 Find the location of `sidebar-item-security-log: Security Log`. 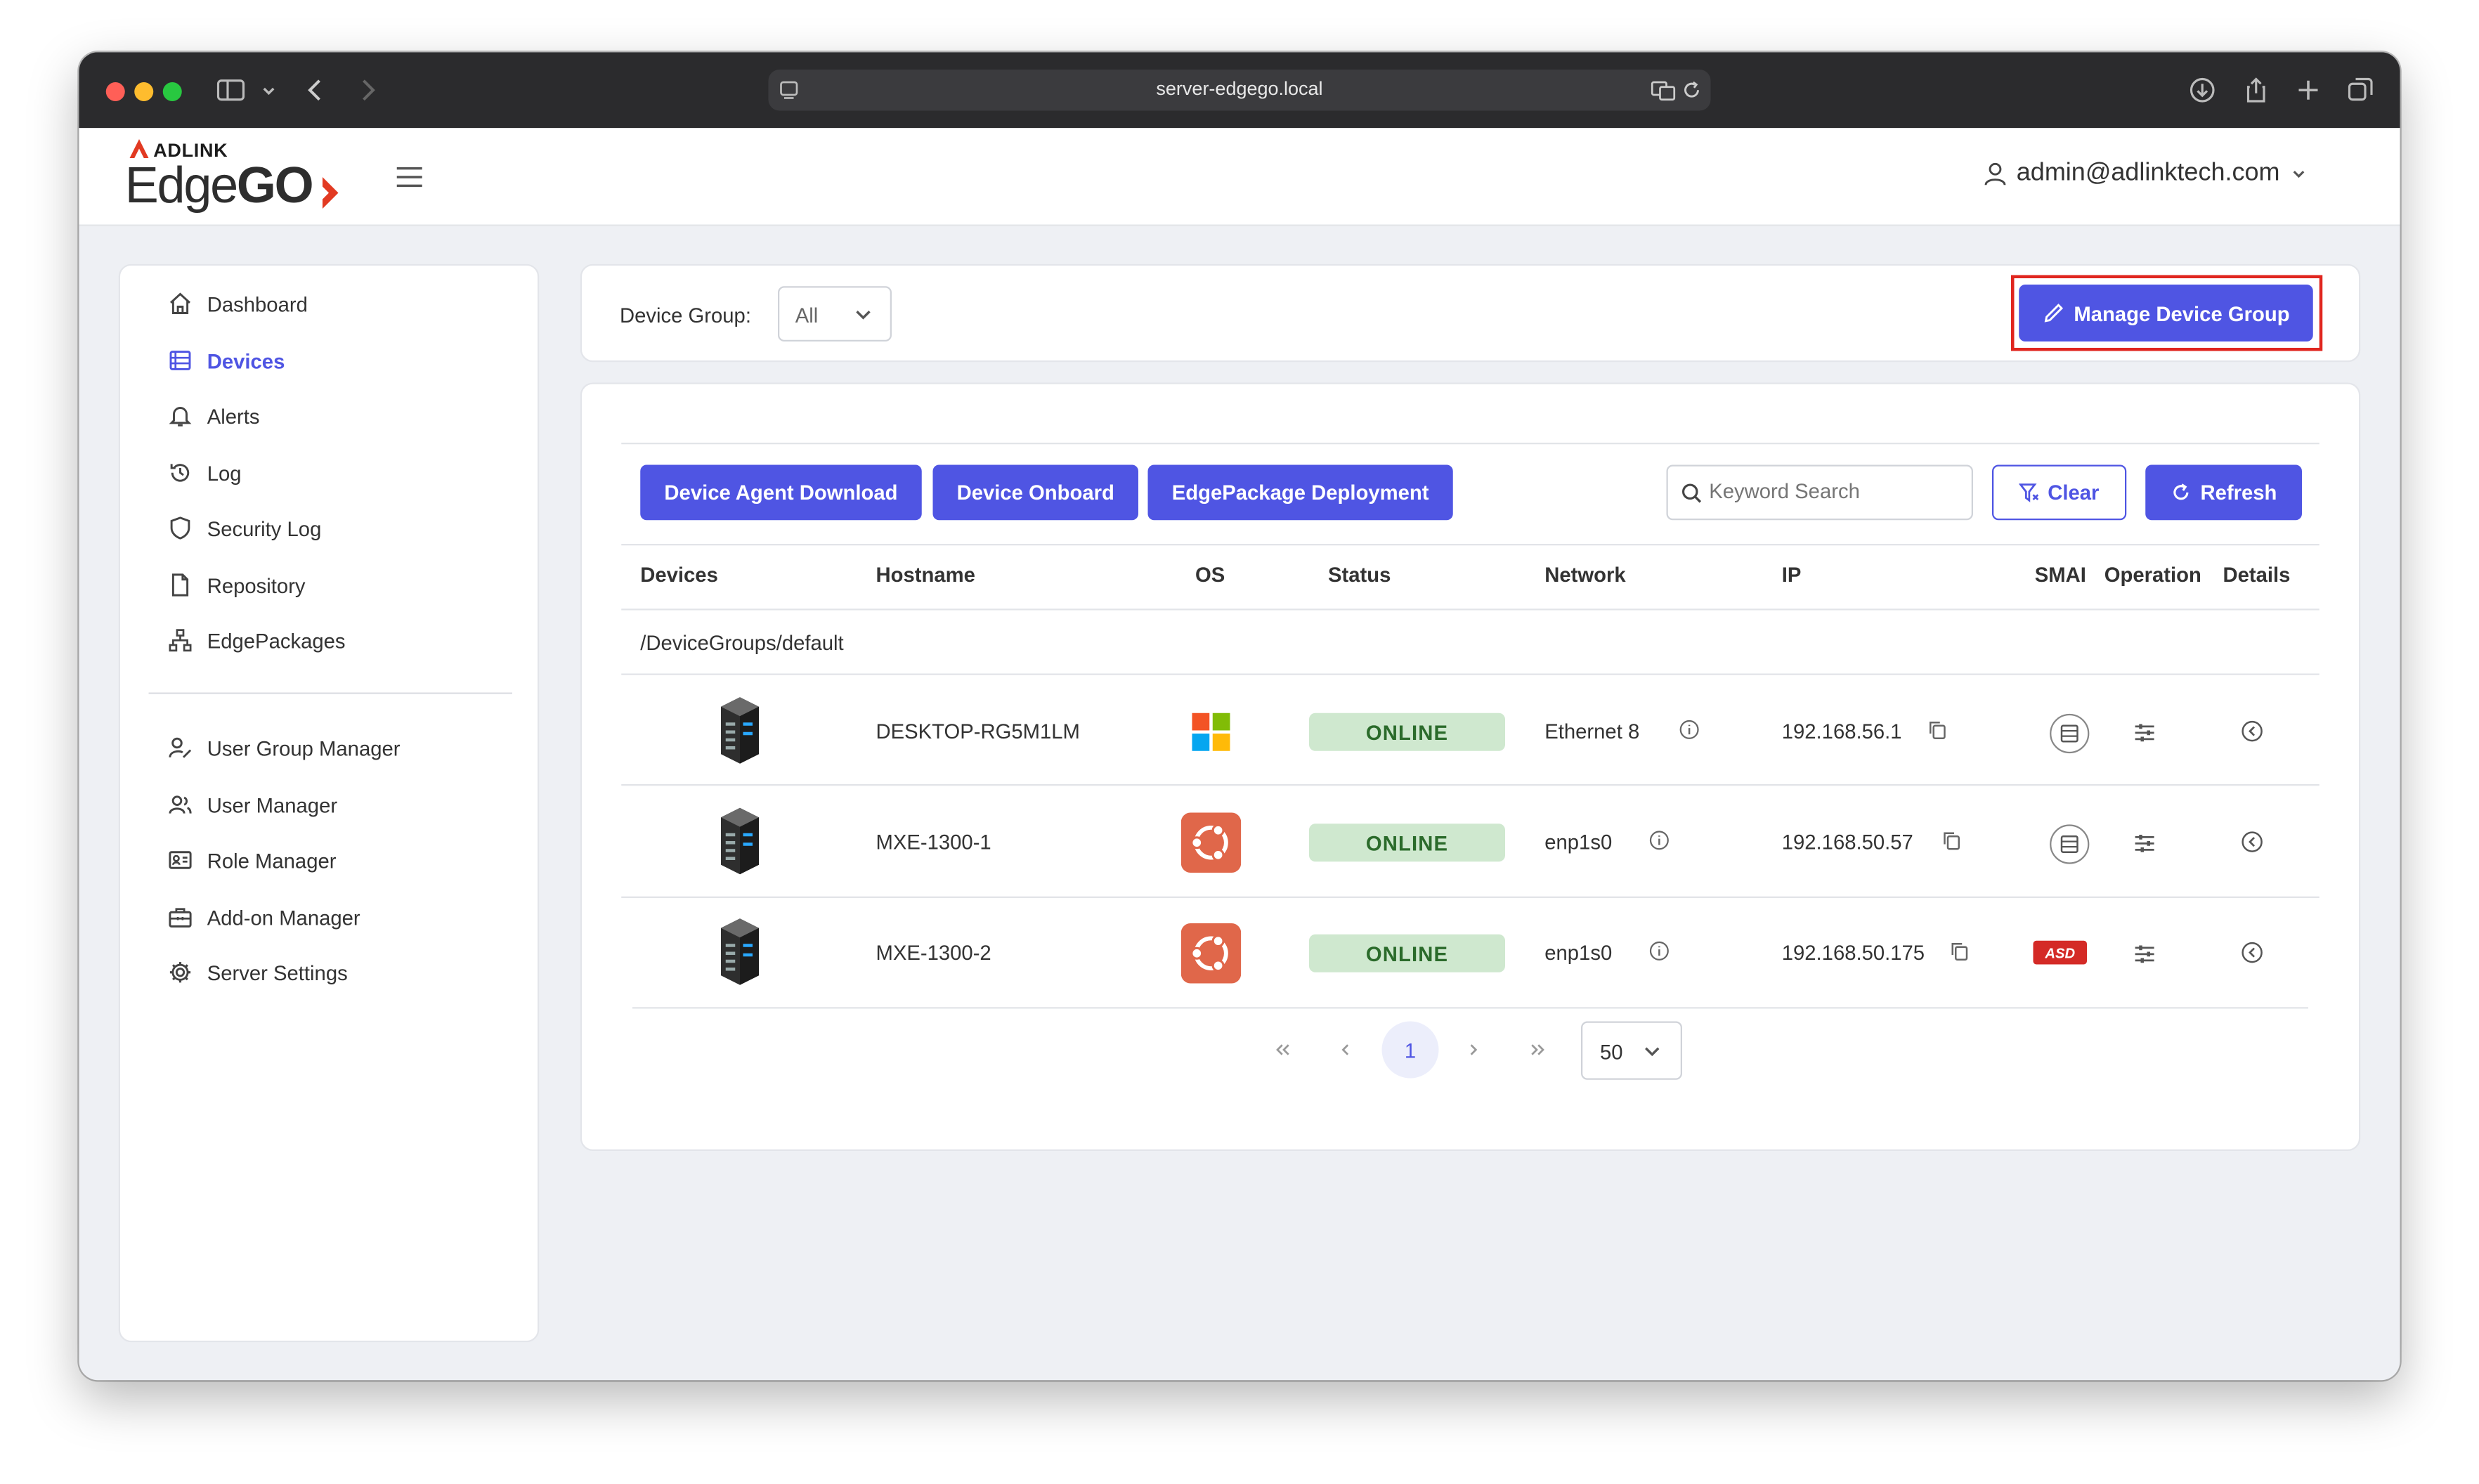

sidebar-item-security-log: Security Log is located at coordinates (245, 528).